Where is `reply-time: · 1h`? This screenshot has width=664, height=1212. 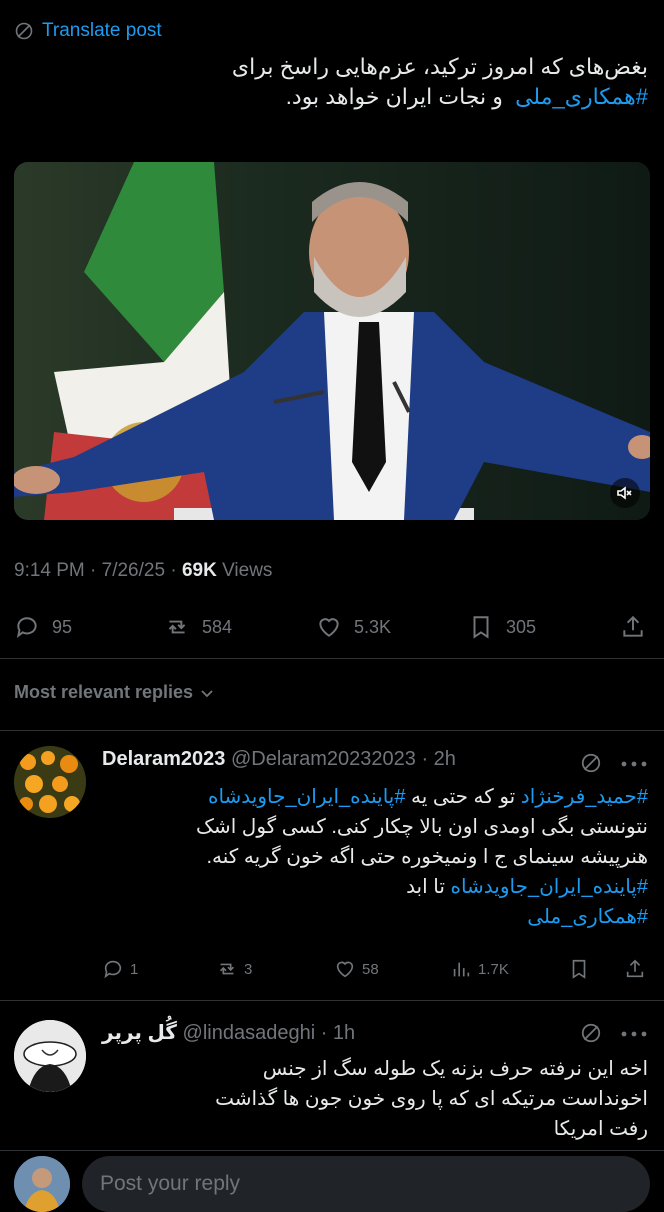 reply-time: · 1h is located at coordinates (338, 1033).